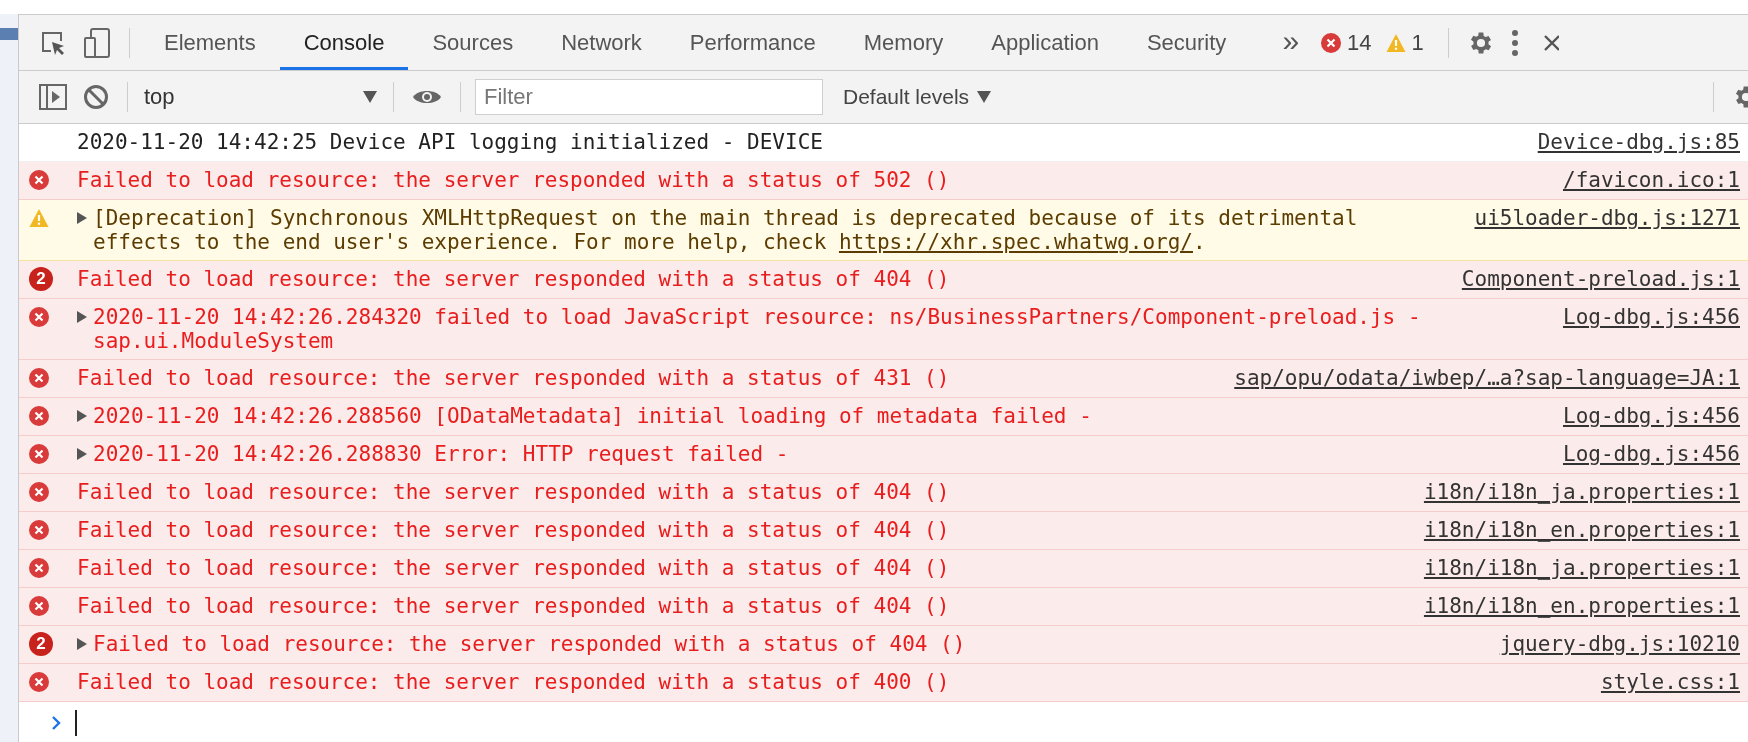  Describe the element at coordinates (210, 42) in the screenshot. I see `panel-tab: Elements` at that location.